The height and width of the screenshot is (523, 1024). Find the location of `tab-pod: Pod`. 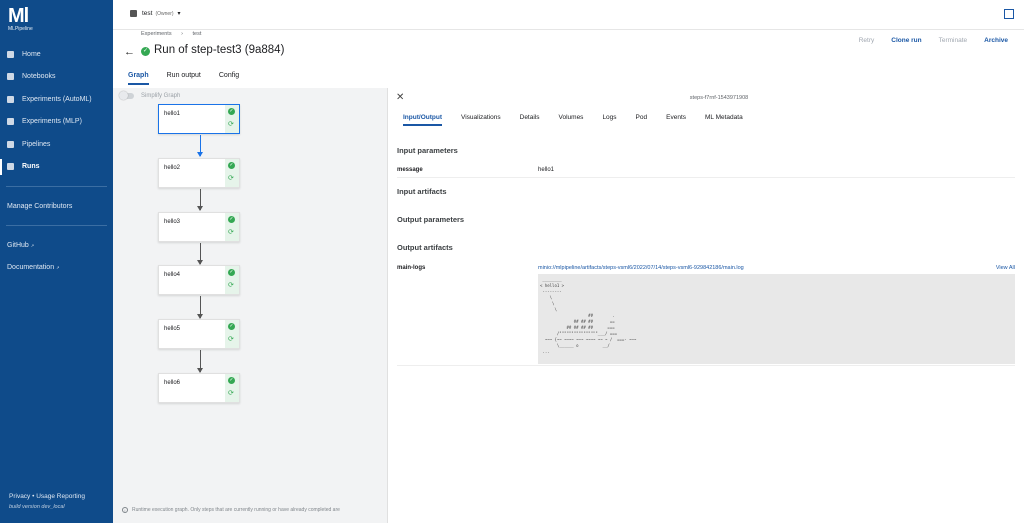

tab-pod: Pod is located at coordinates (642, 120).